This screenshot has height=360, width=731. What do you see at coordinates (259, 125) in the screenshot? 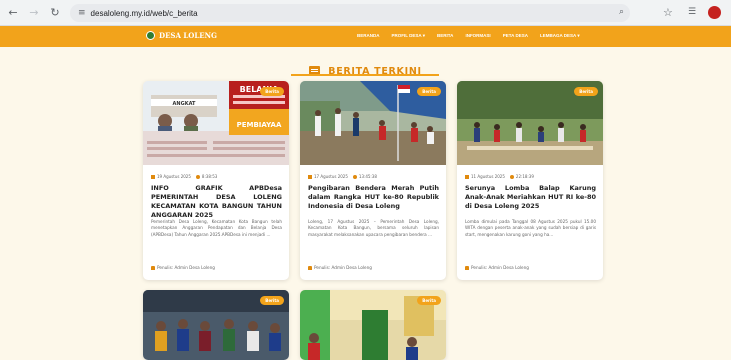
I see `image-caption-pembiayaan: PEMBIAYAA` at bounding box center [259, 125].